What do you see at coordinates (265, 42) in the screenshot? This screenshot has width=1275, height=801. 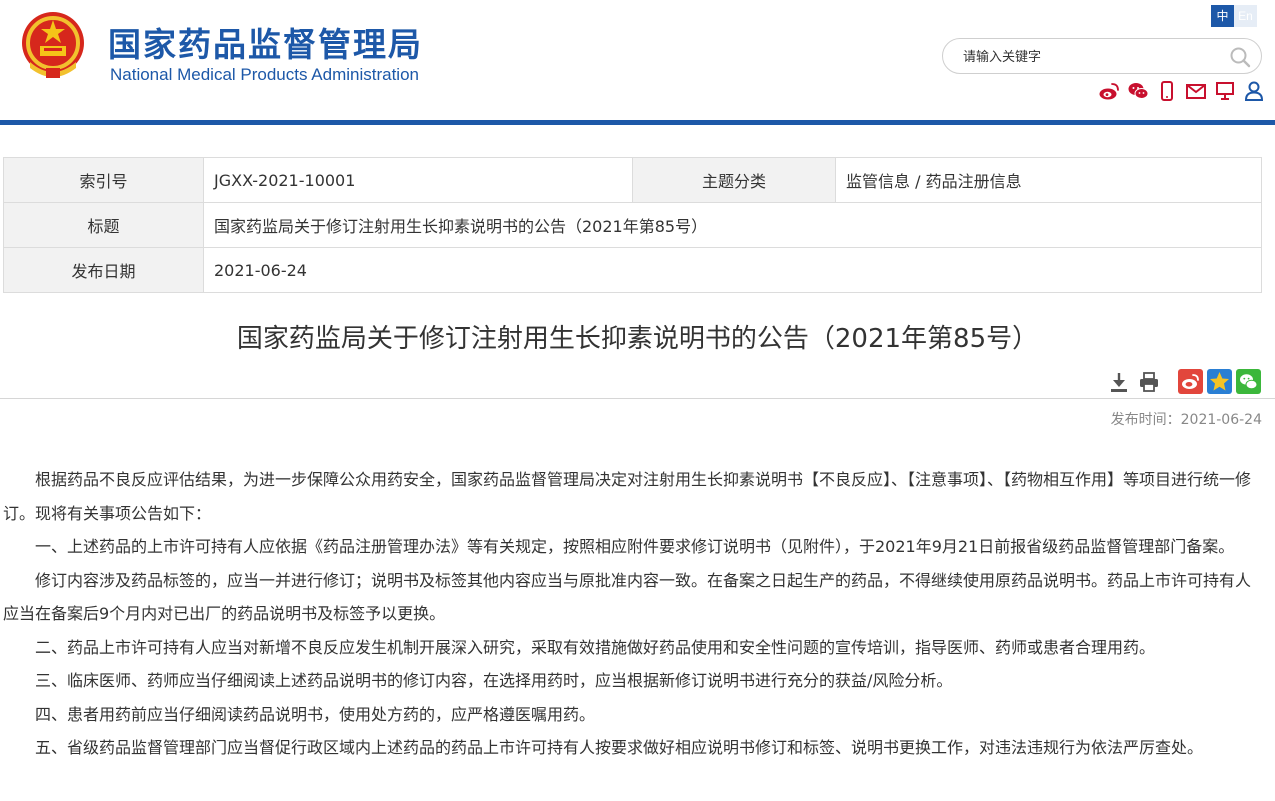 I see `site-logo-title: 国家药品监督管理局` at bounding box center [265, 42].